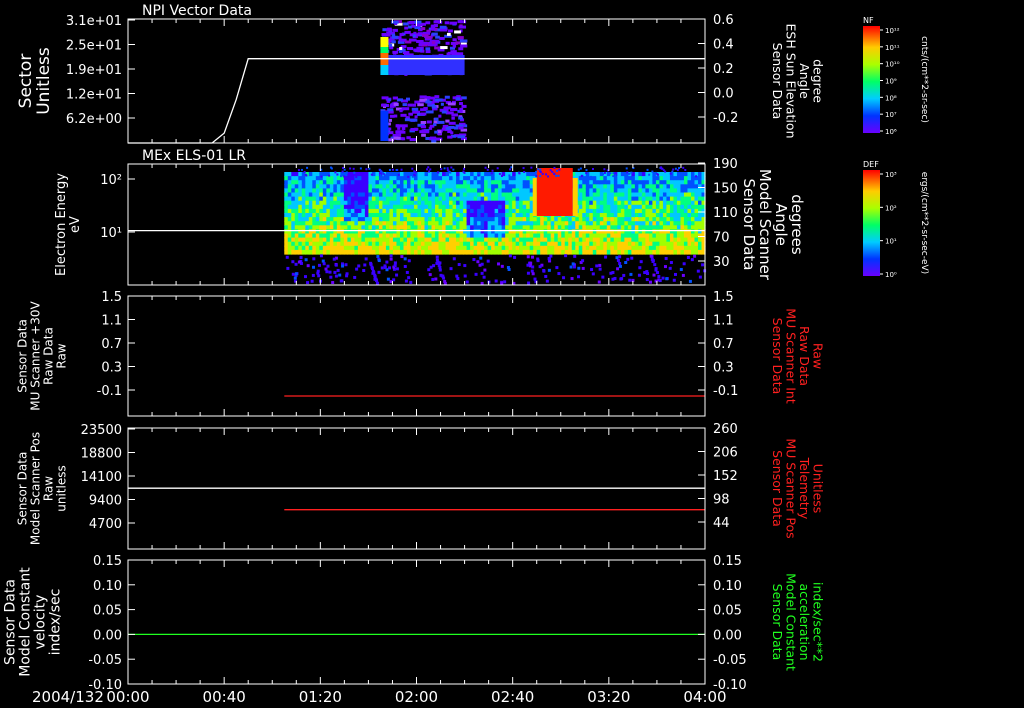 Image resolution: width=1024 pixels, height=708 pixels. Describe the element at coordinates (777, 356) in the screenshot. I see `right-axis-label: Sensor Data` at that location.